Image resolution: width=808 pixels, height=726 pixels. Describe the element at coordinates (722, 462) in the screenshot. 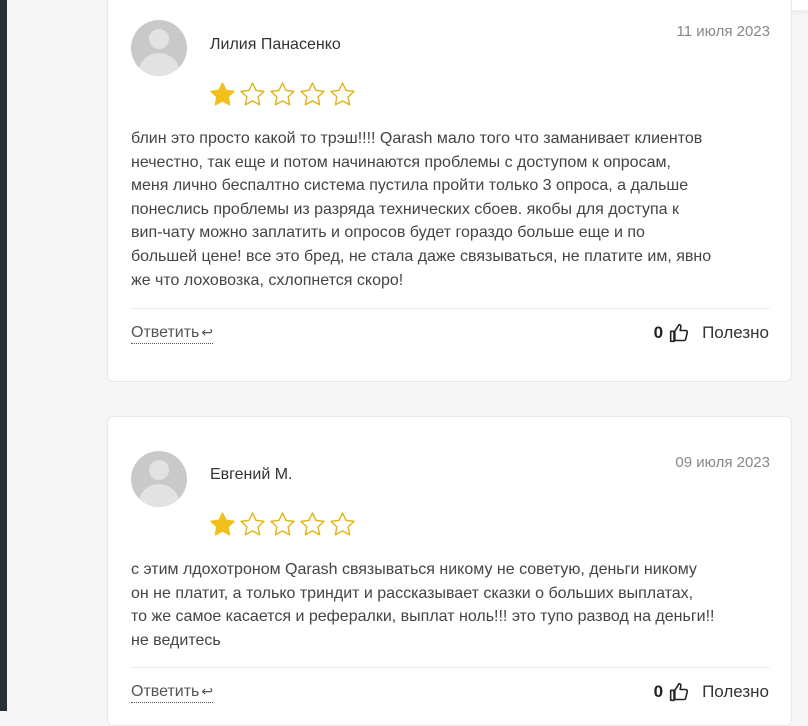

I see `review-date: 09 июля 2023` at that location.